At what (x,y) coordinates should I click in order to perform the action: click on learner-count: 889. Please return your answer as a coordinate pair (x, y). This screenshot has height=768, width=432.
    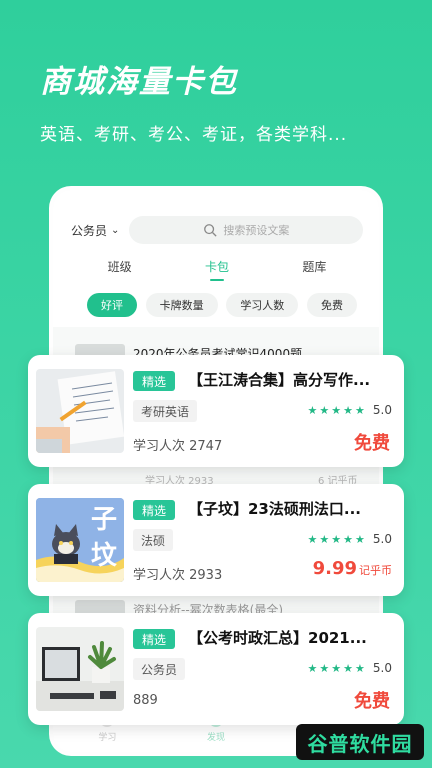
    Looking at the image, I should click on (145, 700).